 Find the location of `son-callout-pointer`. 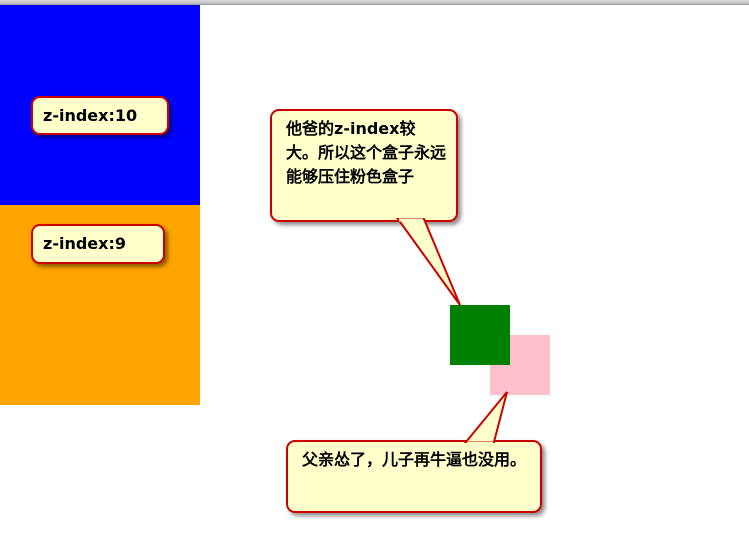

son-callout-pointer is located at coordinates (485, 417).